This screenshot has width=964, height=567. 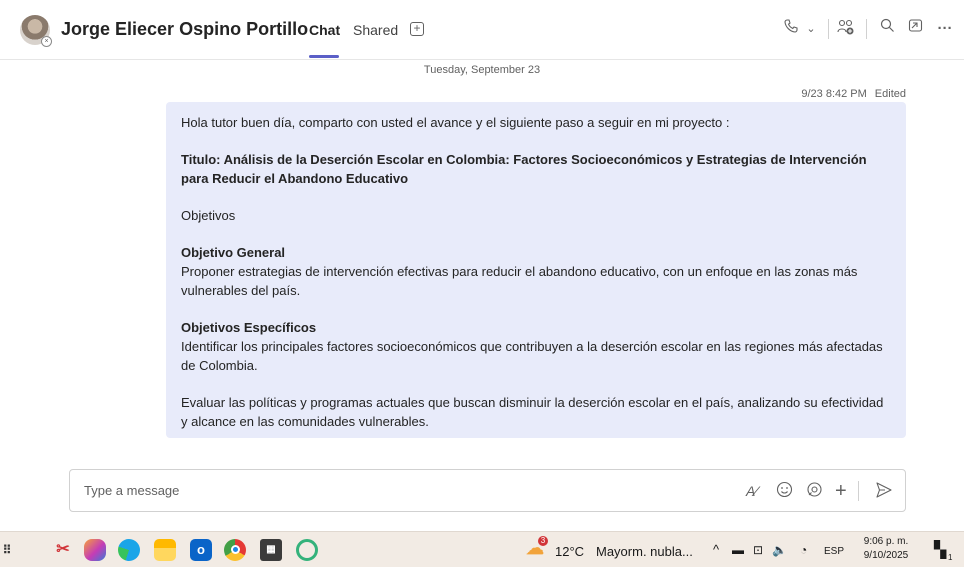 I want to click on popout-icon, so click(x=915, y=29).